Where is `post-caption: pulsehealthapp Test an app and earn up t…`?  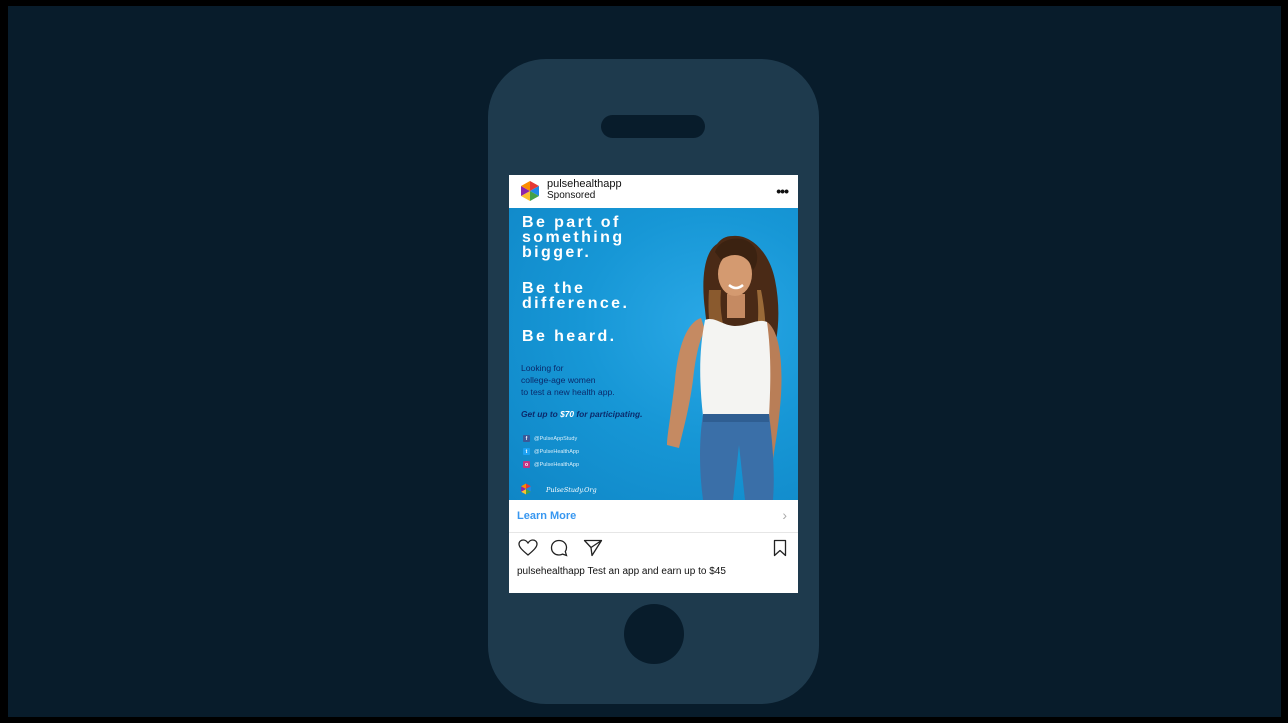 post-caption: pulsehealthapp Test an app and earn up t… is located at coordinates (621, 571).